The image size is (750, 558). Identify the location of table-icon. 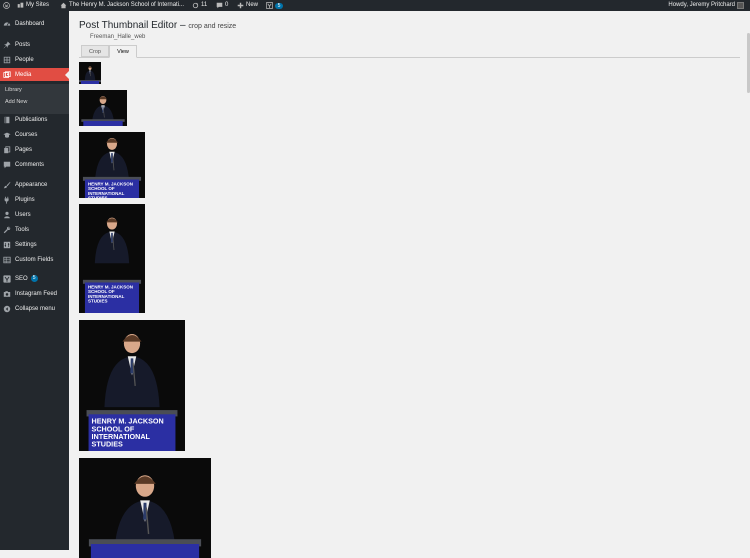
(7, 260).